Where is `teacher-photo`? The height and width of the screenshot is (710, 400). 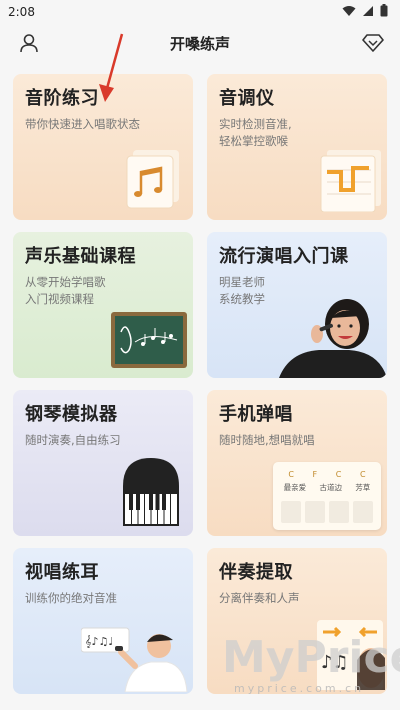 teacher-photo is located at coordinates (333, 338).